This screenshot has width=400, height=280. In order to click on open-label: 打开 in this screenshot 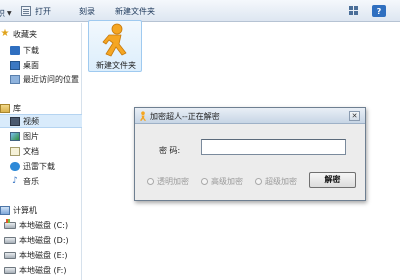, I will do `click(43, 11)`.